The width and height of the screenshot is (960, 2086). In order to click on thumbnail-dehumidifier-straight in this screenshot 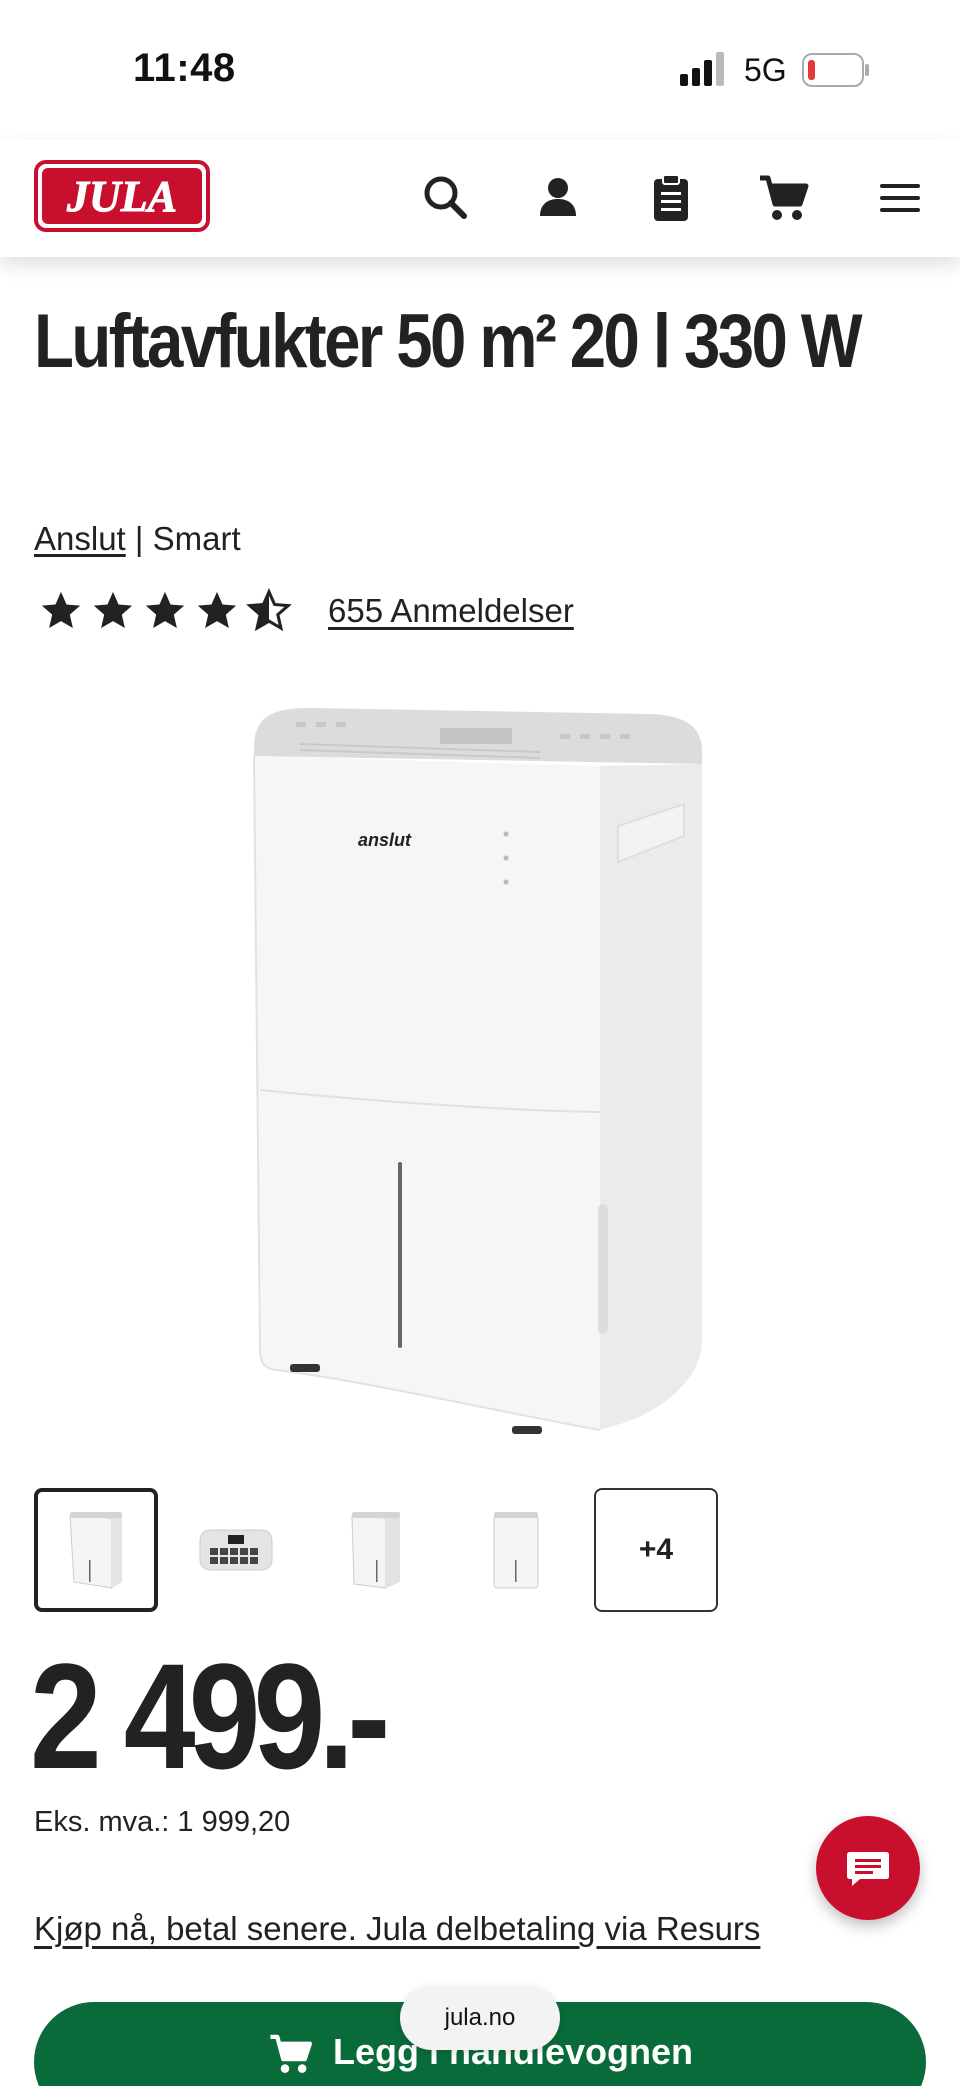, I will do `click(516, 1550)`.